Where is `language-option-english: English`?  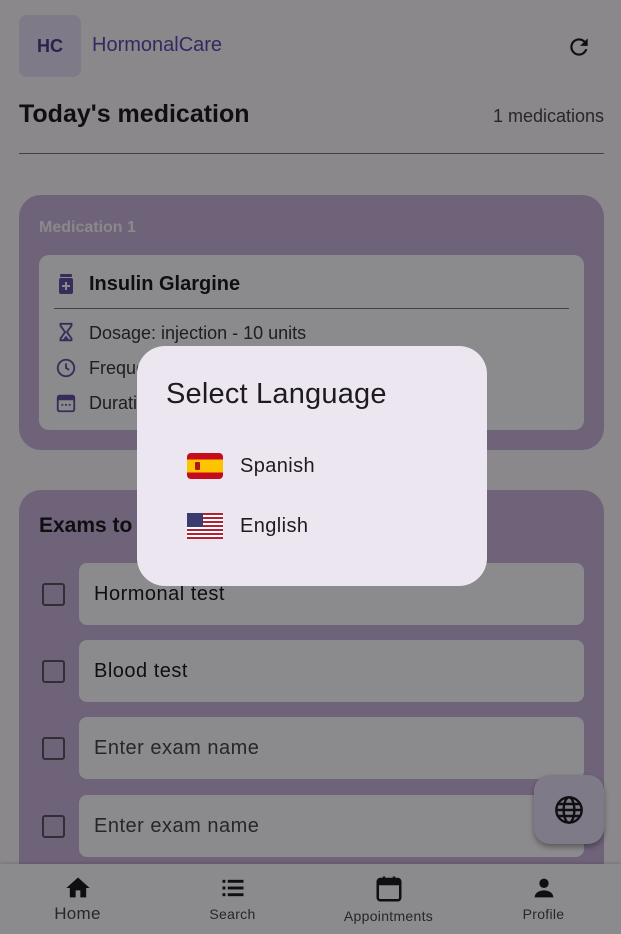 language-option-english: English is located at coordinates (317, 526).